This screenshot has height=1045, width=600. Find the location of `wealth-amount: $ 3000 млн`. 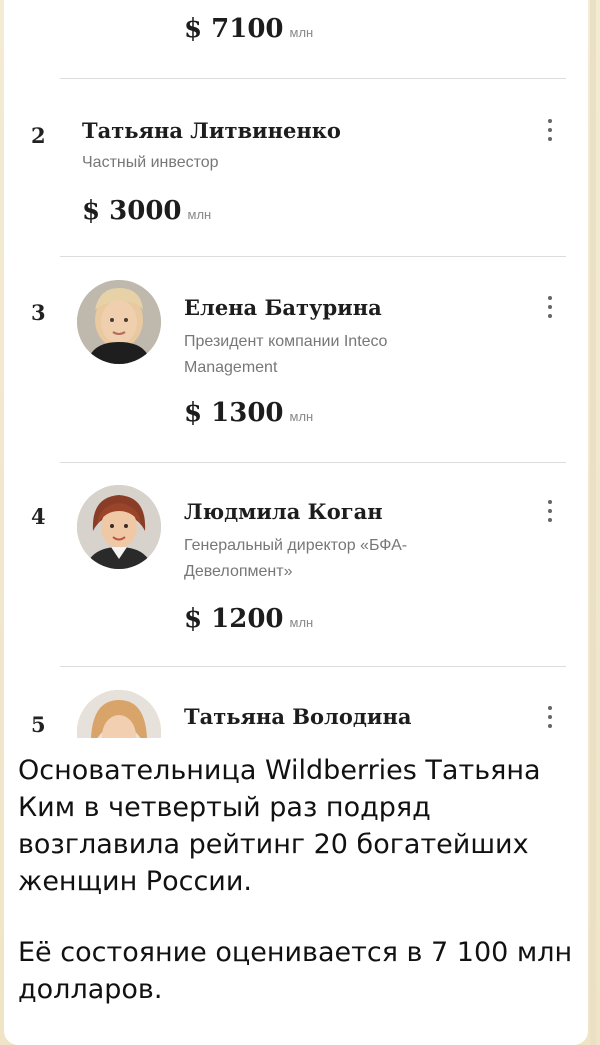

wealth-amount: $ 3000 млн is located at coordinates (146, 211).